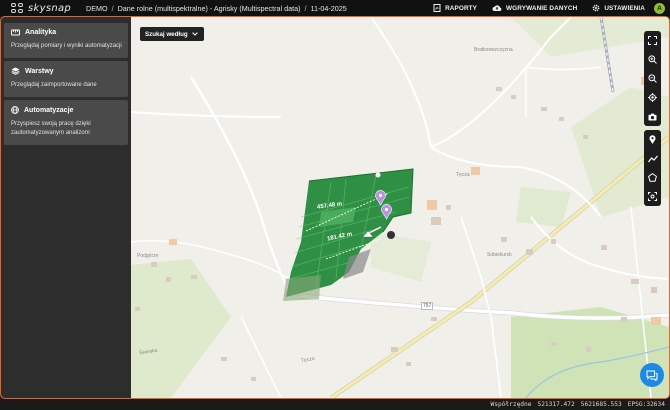 The width and height of the screenshot is (670, 410). I want to click on place-label: Bratkowszczyzna, so click(493, 50).